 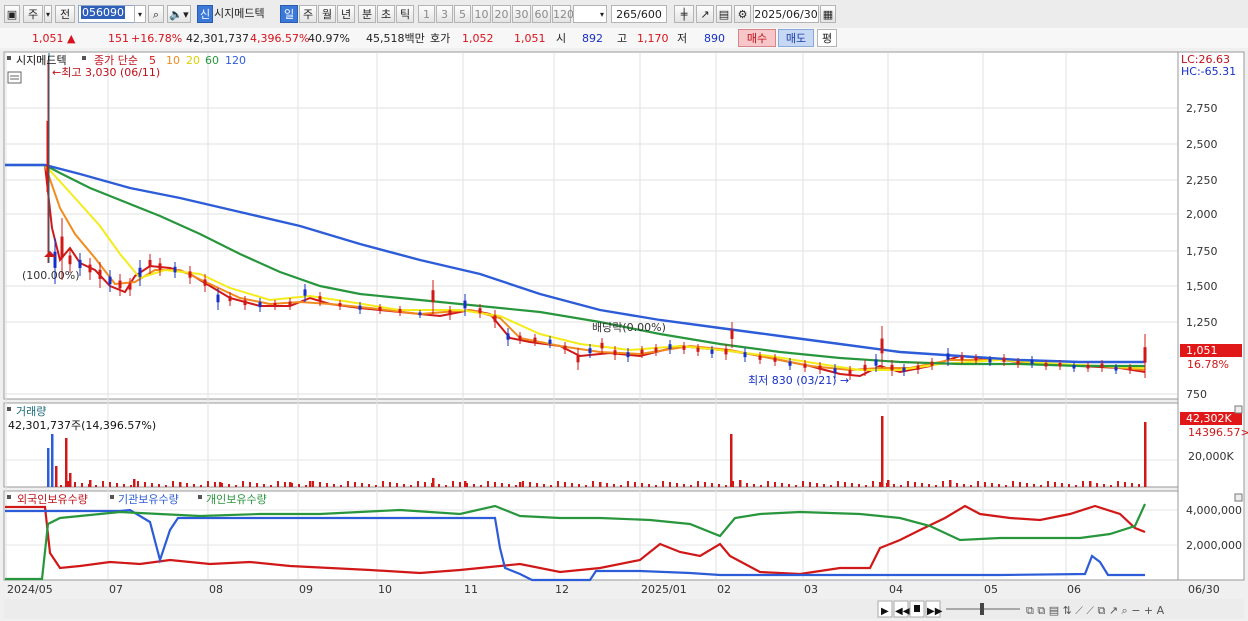 What do you see at coordinates (541, 14) in the screenshot?
I see `interval-60: 60` at bounding box center [541, 14].